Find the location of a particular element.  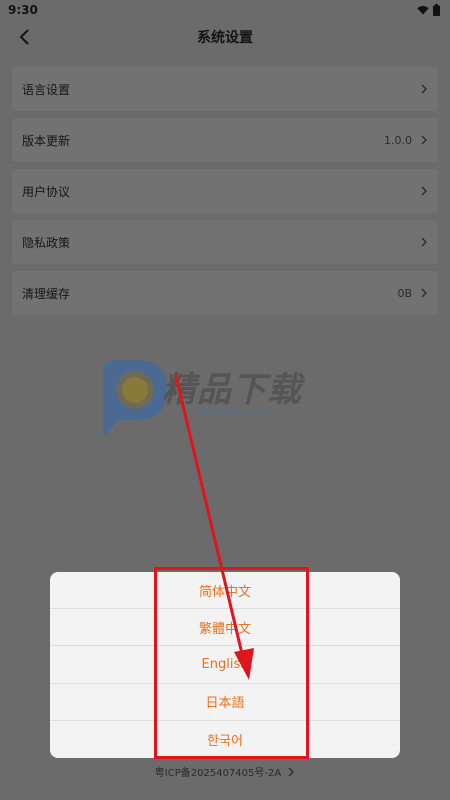

watermark: 精品下载 www.j5p.com is located at coordinates (230, 397).